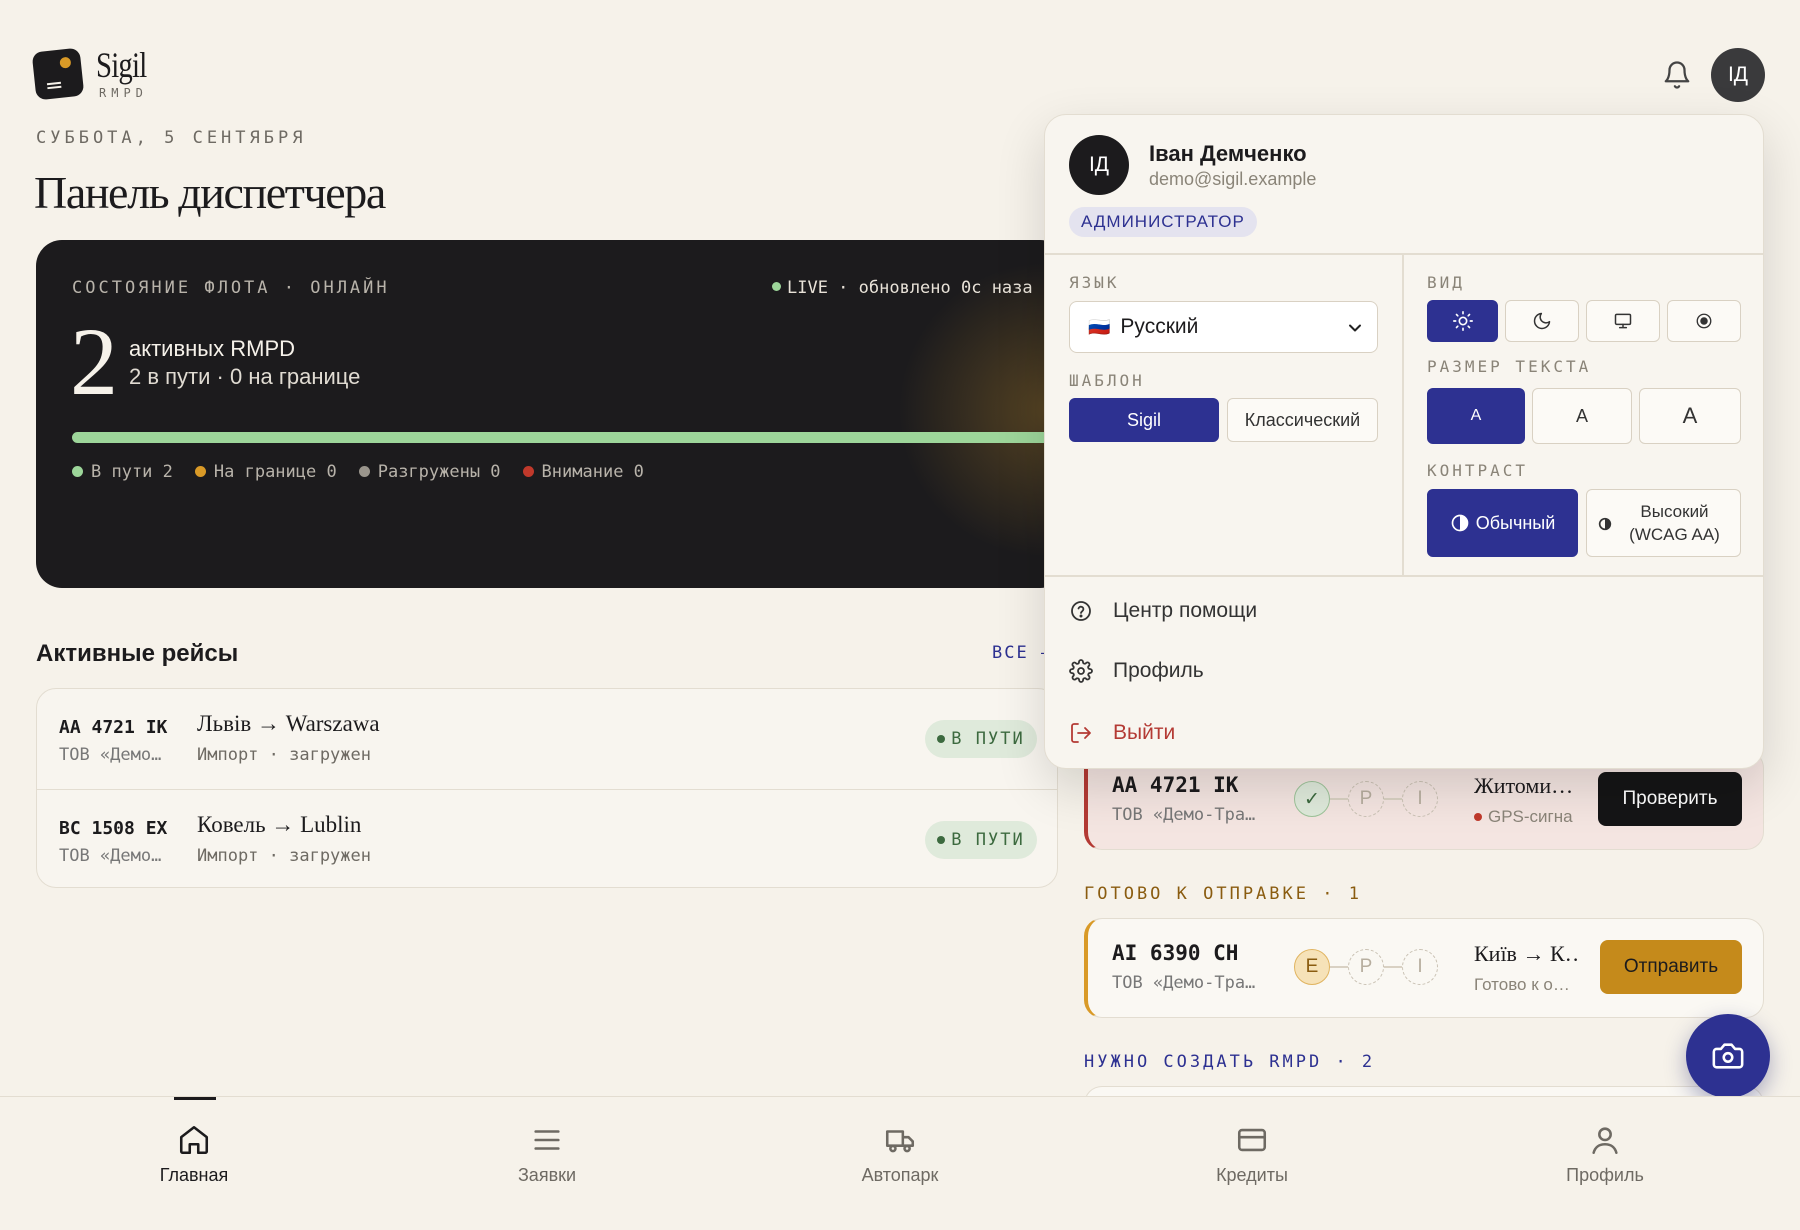  What do you see at coordinates (1163, 222) in the screenshot?
I see `role-badge: АДМИНИСТРАТОР` at bounding box center [1163, 222].